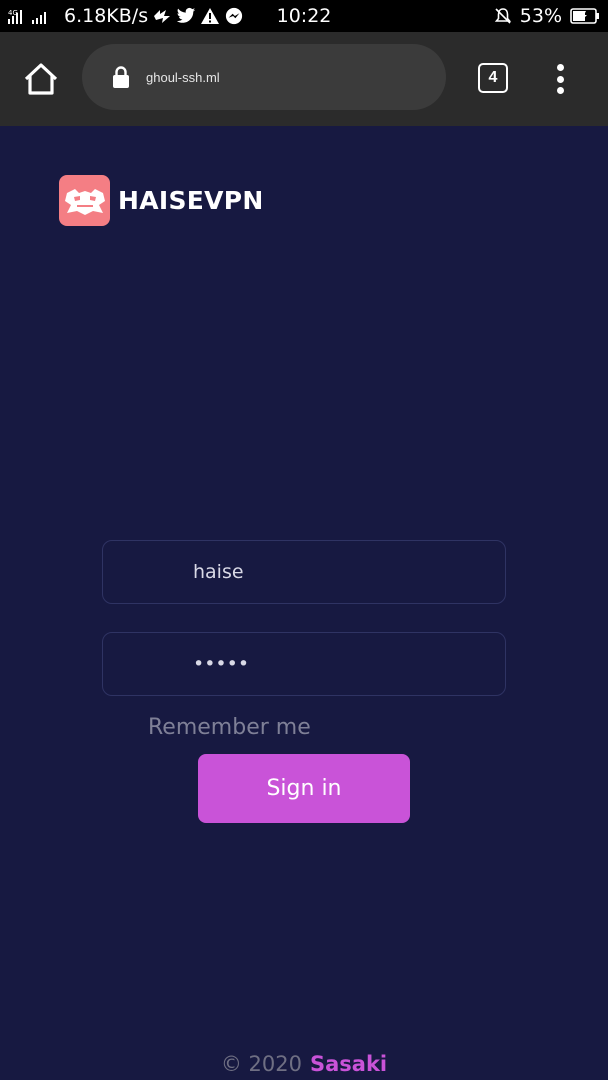  I want to click on password-input: •••••, so click(221, 664).